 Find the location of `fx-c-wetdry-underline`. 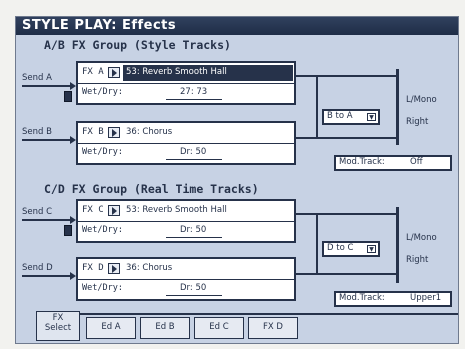

fx-c-wetdry-underline is located at coordinates (194, 237).